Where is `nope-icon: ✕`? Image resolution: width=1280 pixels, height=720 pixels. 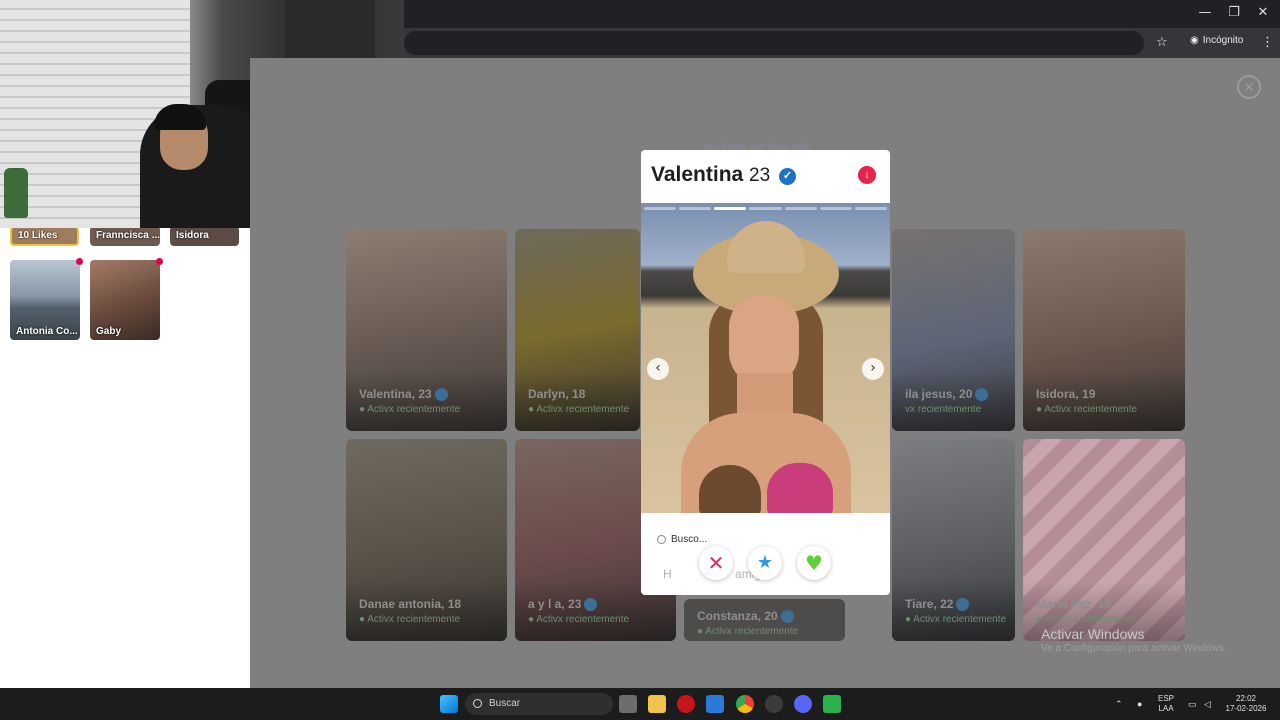
nope-icon: ✕ is located at coordinates (716, 563).